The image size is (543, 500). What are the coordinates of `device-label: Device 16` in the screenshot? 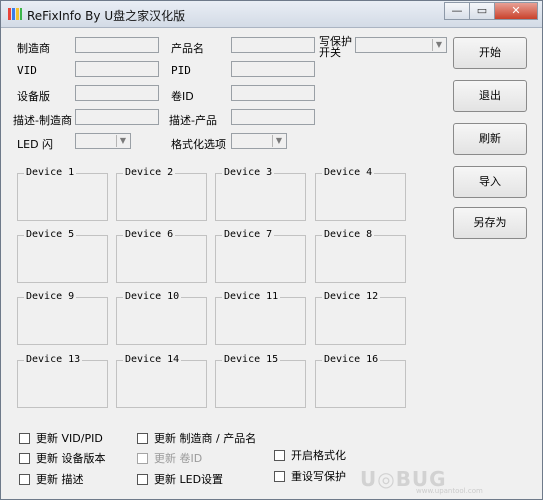 It's located at (351, 359).